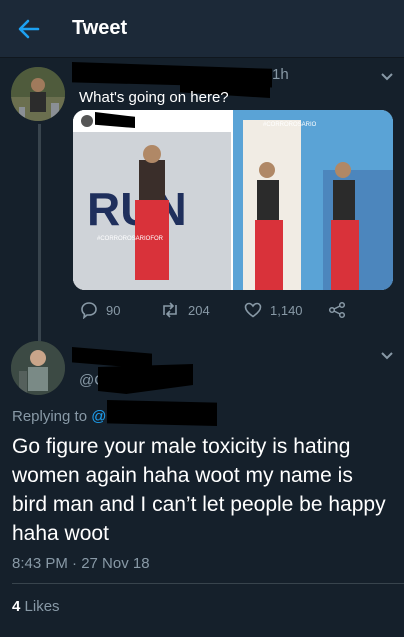 The height and width of the screenshot is (637, 404). I want to click on replying-to: Replying to @, so click(59, 416).